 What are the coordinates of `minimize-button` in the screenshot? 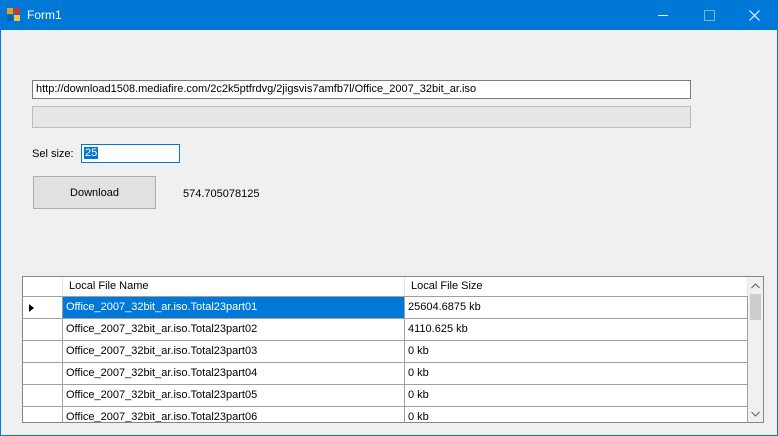 It's located at (663, 15).